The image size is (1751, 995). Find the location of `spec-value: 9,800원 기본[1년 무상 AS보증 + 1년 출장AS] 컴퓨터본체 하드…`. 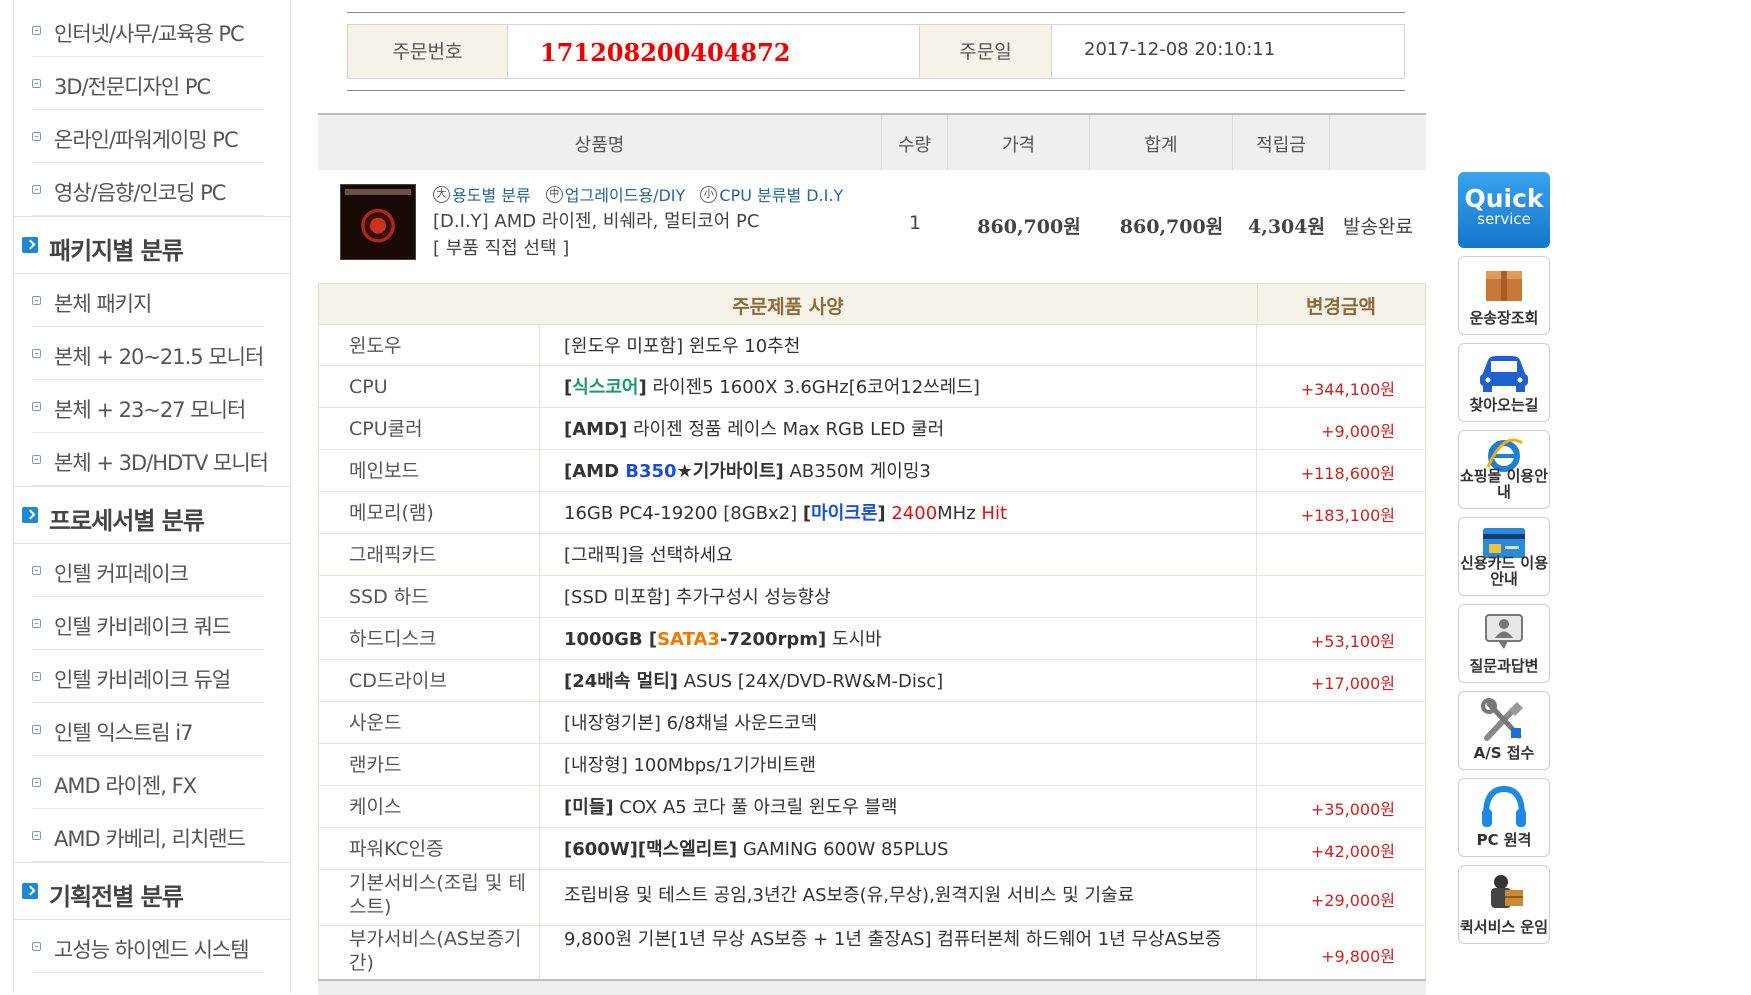

spec-value: 9,800원 기본[1년 무상 AS보증 + 1년 출장AS] 컴퓨터본체 하드… is located at coordinates (898, 953).